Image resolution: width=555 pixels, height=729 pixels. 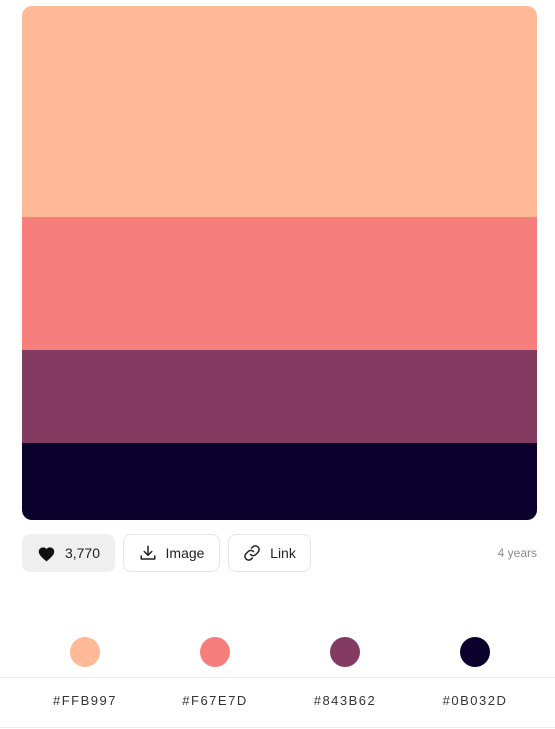 What do you see at coordinates (252, 553) in the screenshot?
I see `link-icon` at bounding box center [252, 553].